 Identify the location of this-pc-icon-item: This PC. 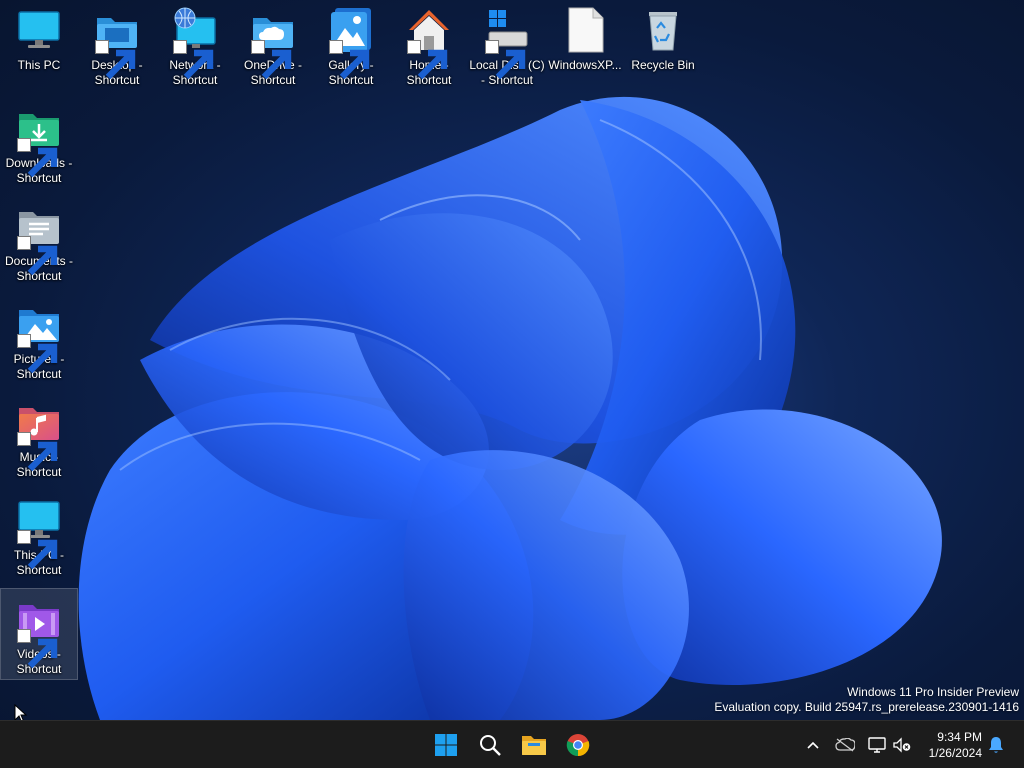
(39, 46).